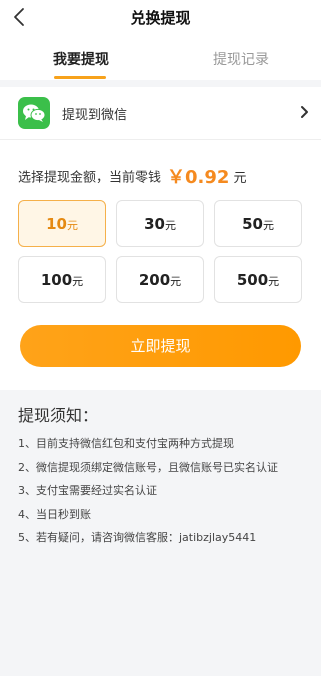  Describe the element at coordinates (126, 443) in the screenshot. I see `notice-item: 1、目前支持微信红包和支付宝两种方式提现` at that location.